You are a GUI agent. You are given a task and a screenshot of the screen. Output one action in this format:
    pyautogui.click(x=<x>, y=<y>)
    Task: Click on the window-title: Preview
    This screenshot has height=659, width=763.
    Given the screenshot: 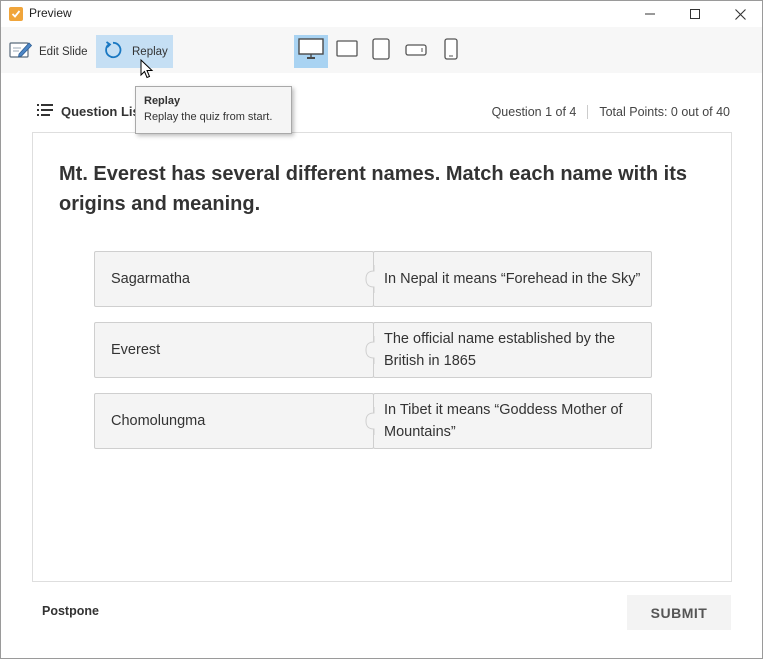 What is the action you would take?
    pyautogui.click(x=50, y=13)
    